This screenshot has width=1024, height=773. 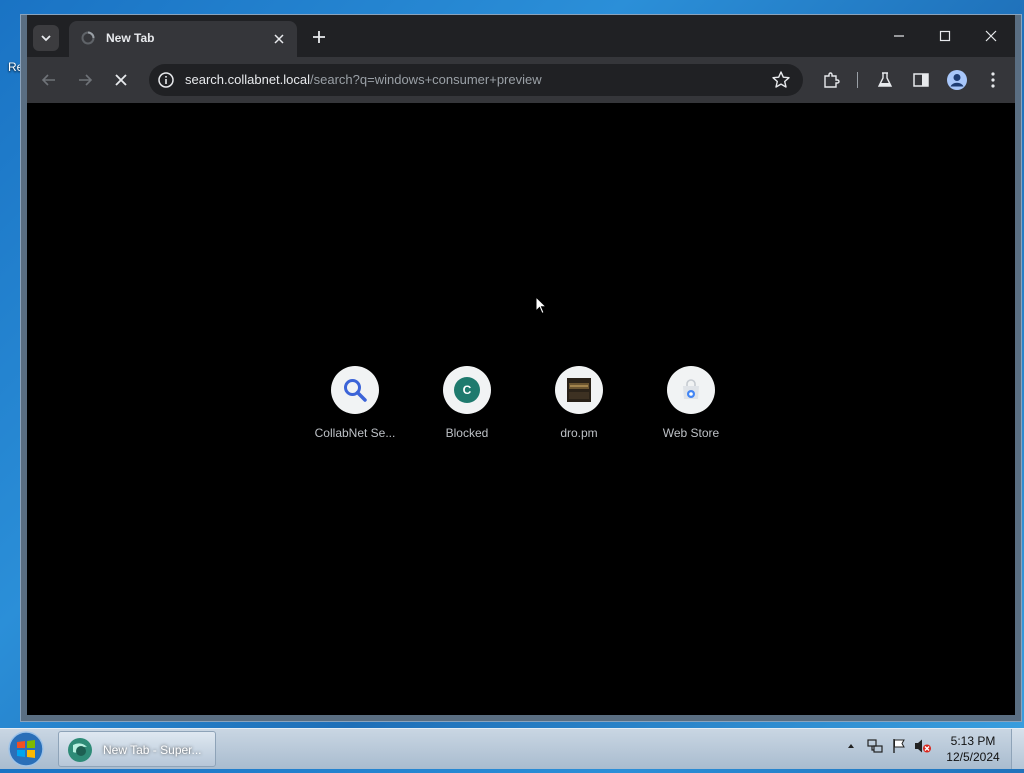 I want to click on tray-action-center, so click(x=899, y=746).